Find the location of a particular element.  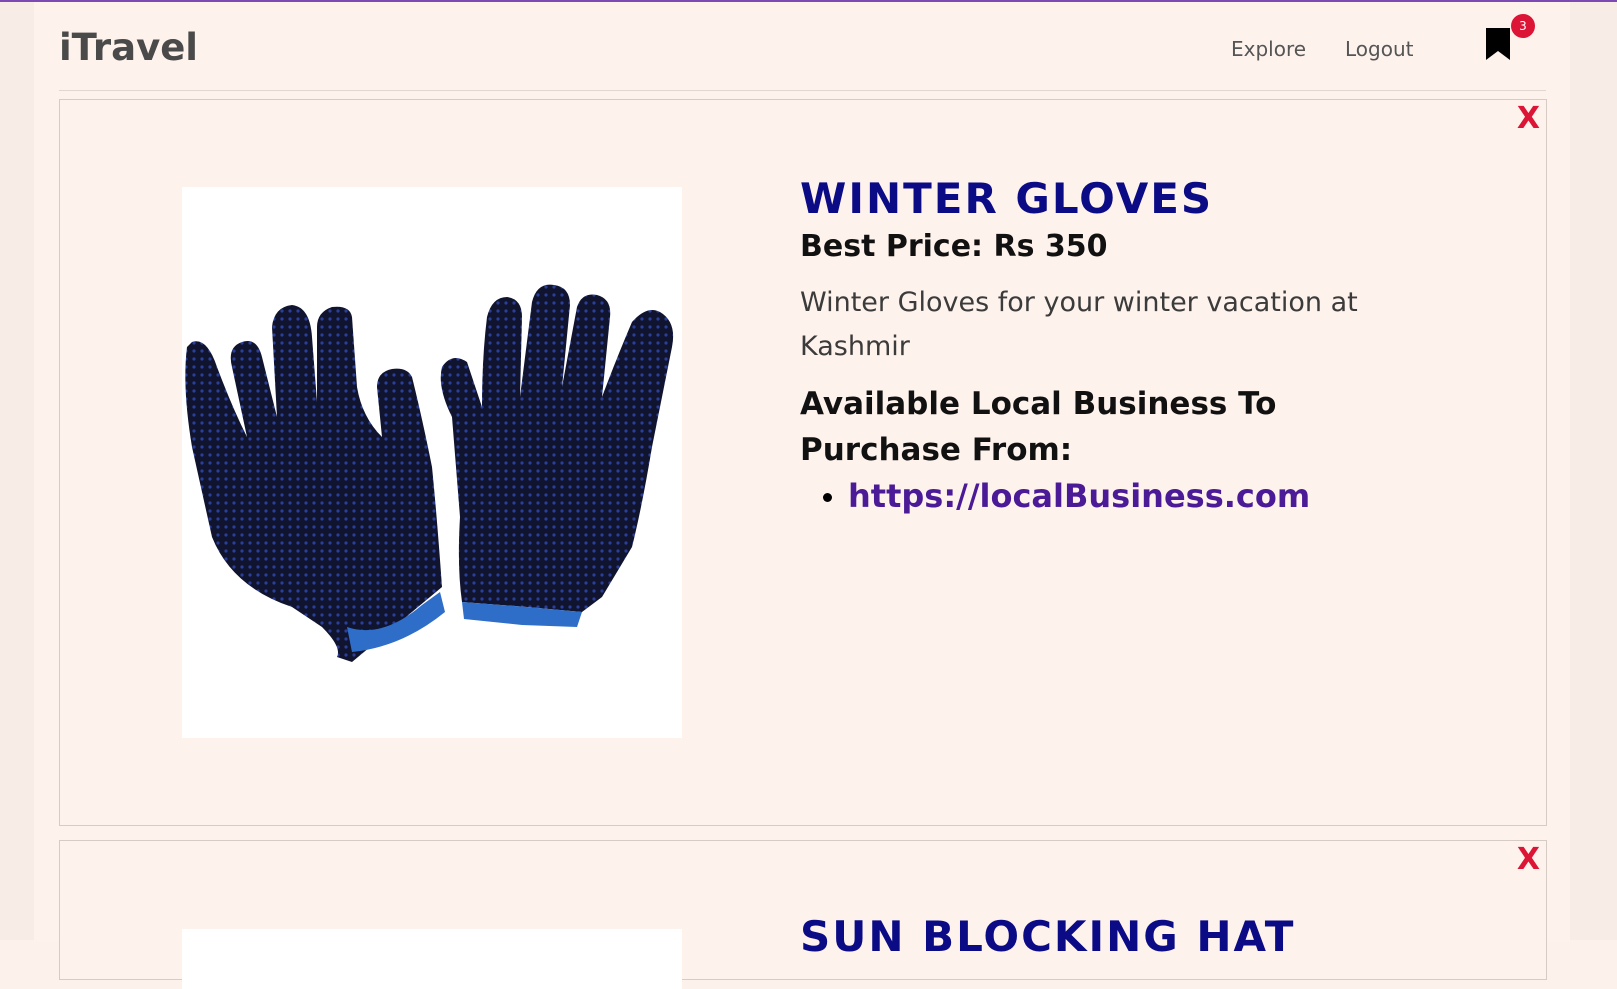

brand-logo: iTravel is located at coordinates (128, 47).